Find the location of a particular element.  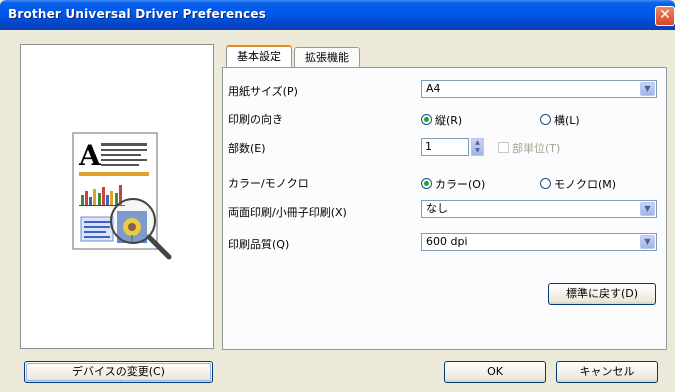

copies-label: 部数(E) is located at coordinates (247, 148).